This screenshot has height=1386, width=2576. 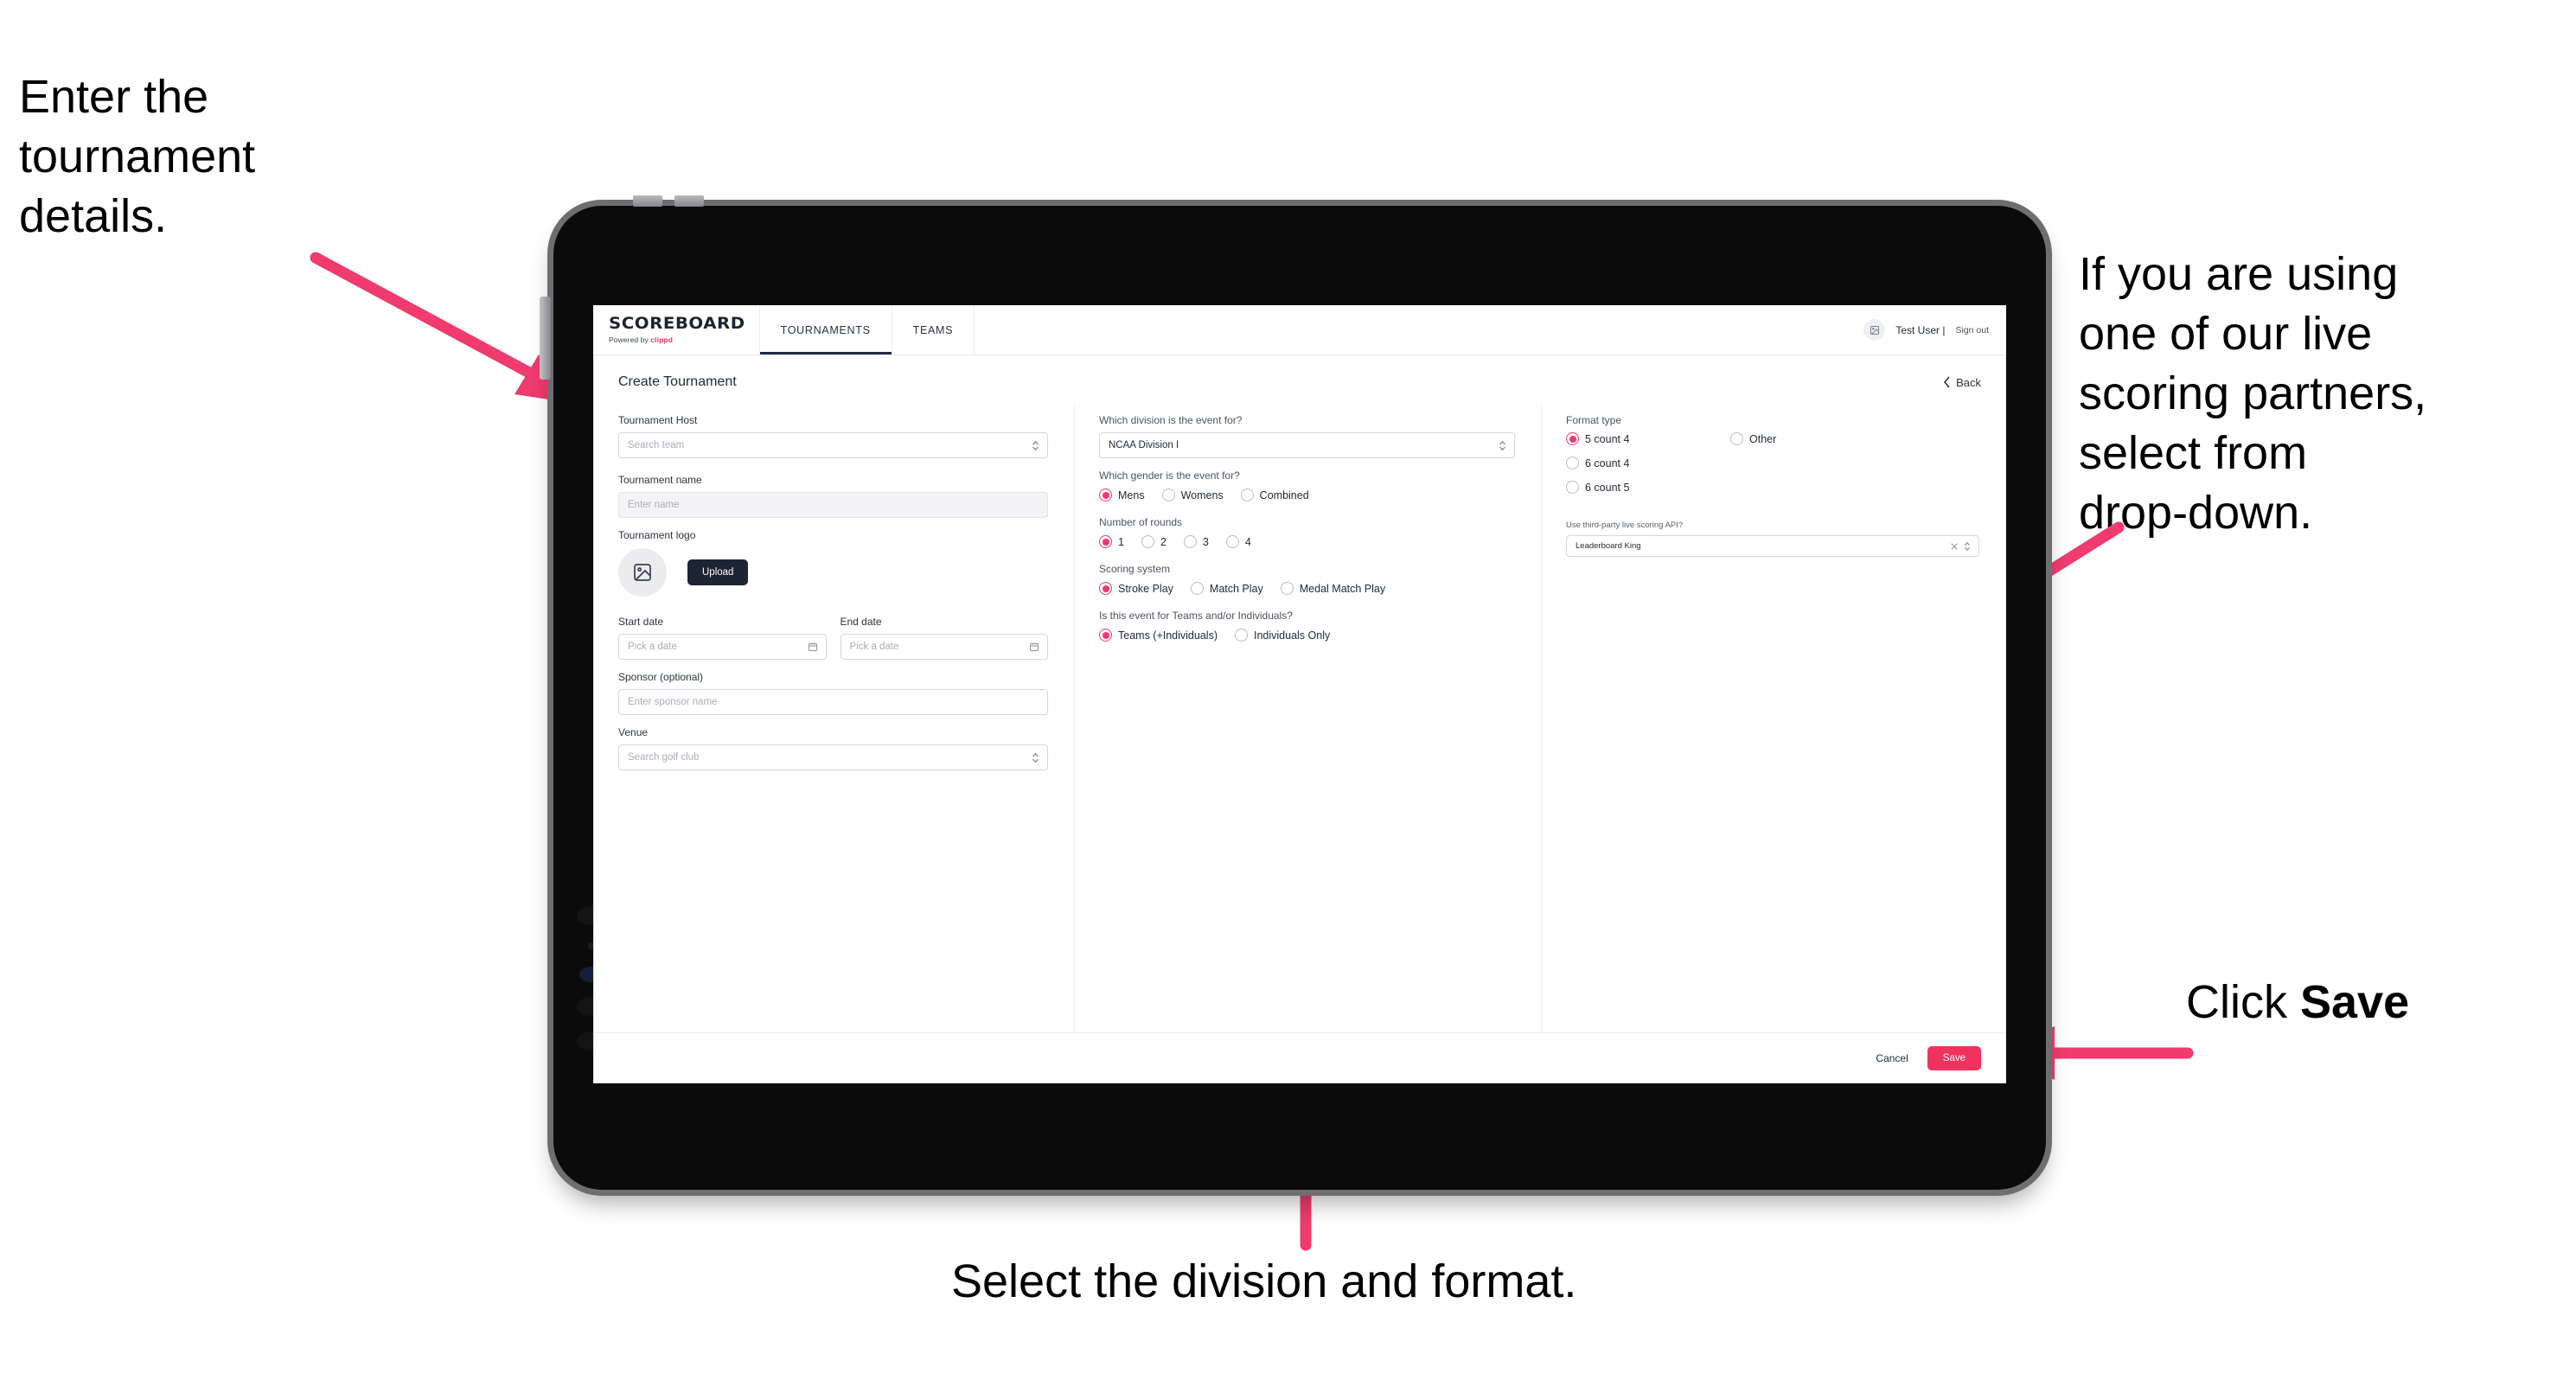 I want to click on label-scoring-question: Scoring system, so click(x=1135, y=569).